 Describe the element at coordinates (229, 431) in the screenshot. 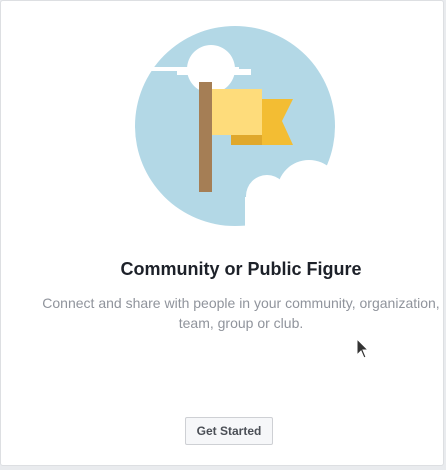

I see `get-started-button: Get Started` at that location.